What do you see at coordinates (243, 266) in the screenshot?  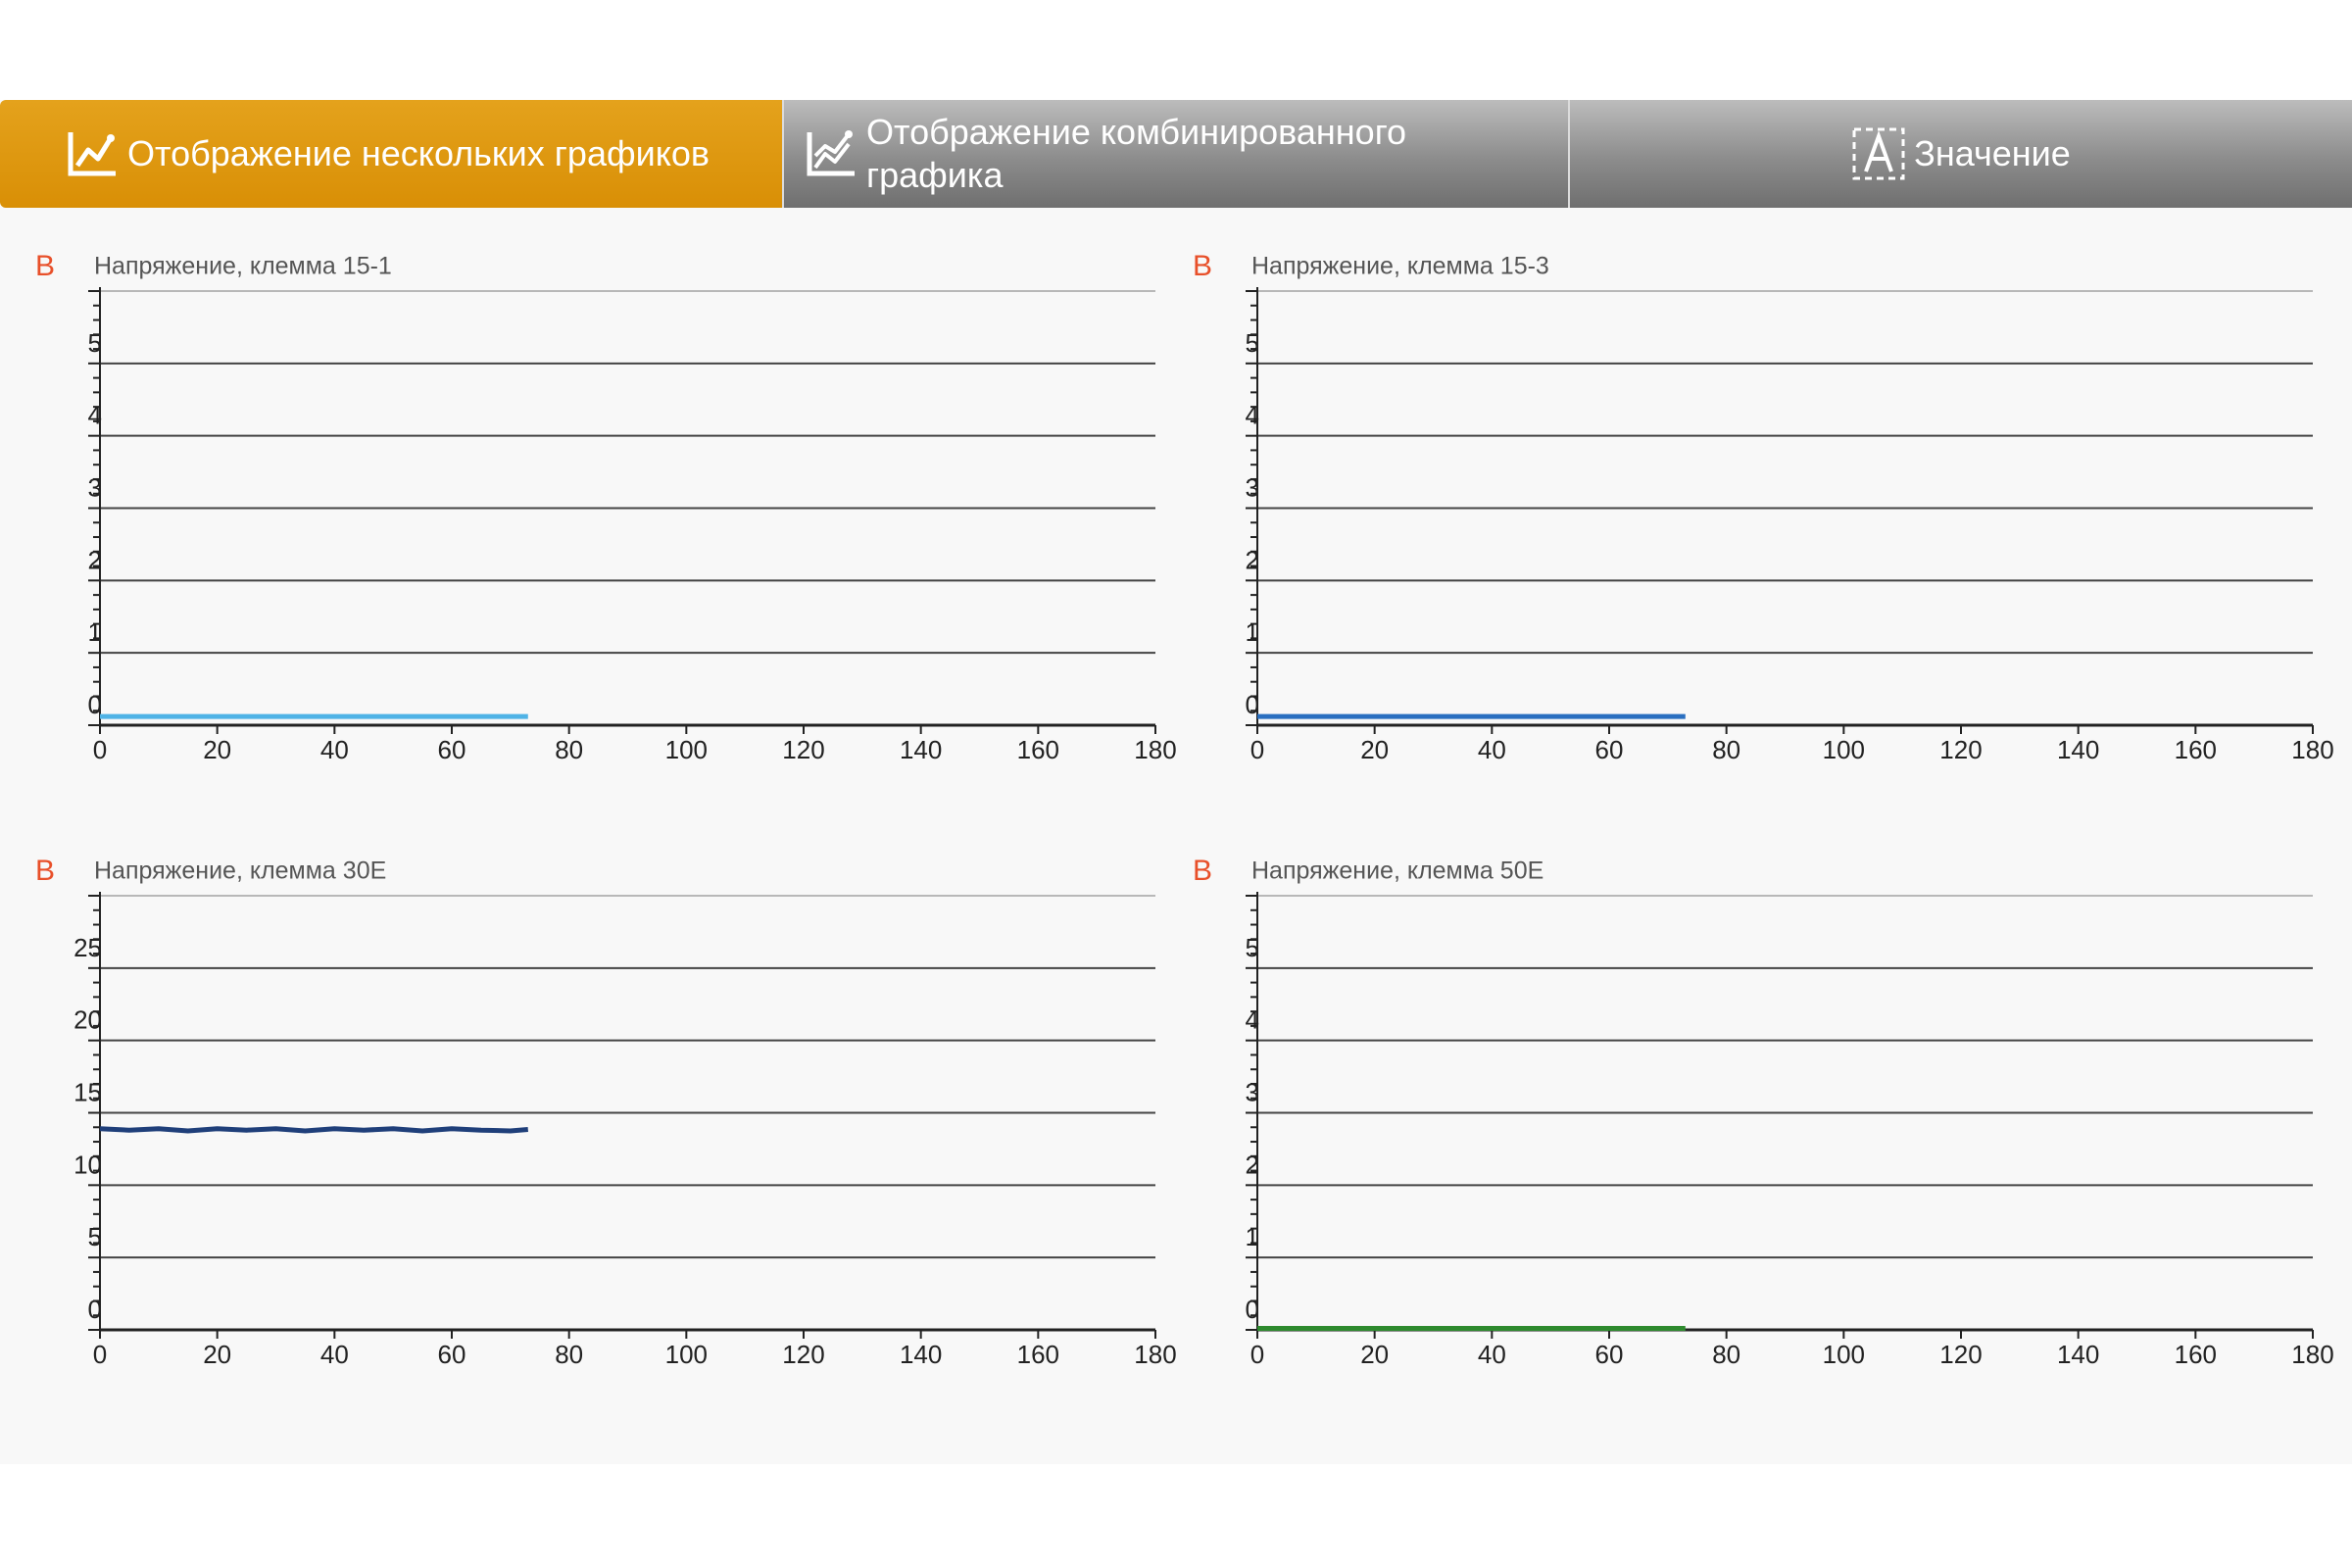 I see `chart-title: Напряжение, клемма 15-1` at bounding box center [243, 266].